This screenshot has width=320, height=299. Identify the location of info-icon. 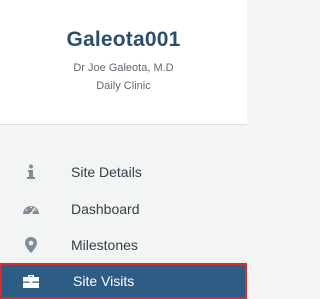
(31, 172).